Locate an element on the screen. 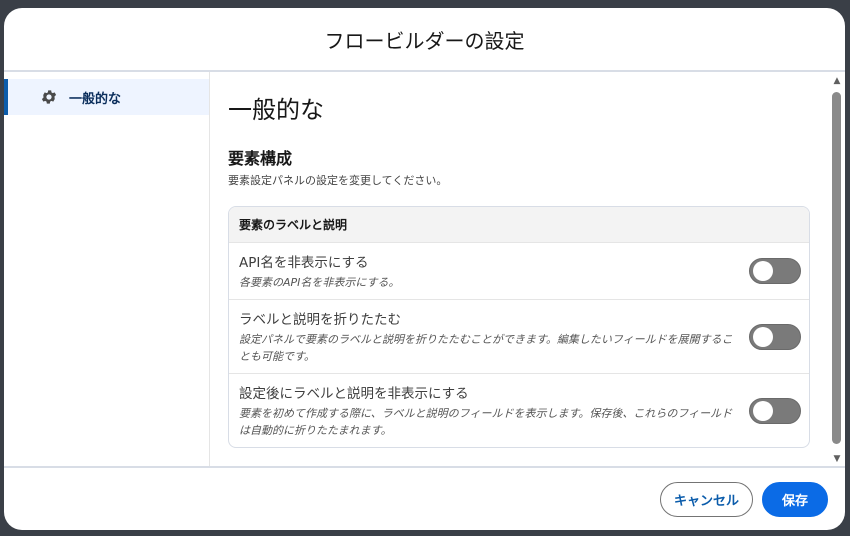 The image size is (850, 536). hide-api-name-toggle is located at coordinates (775, 271).